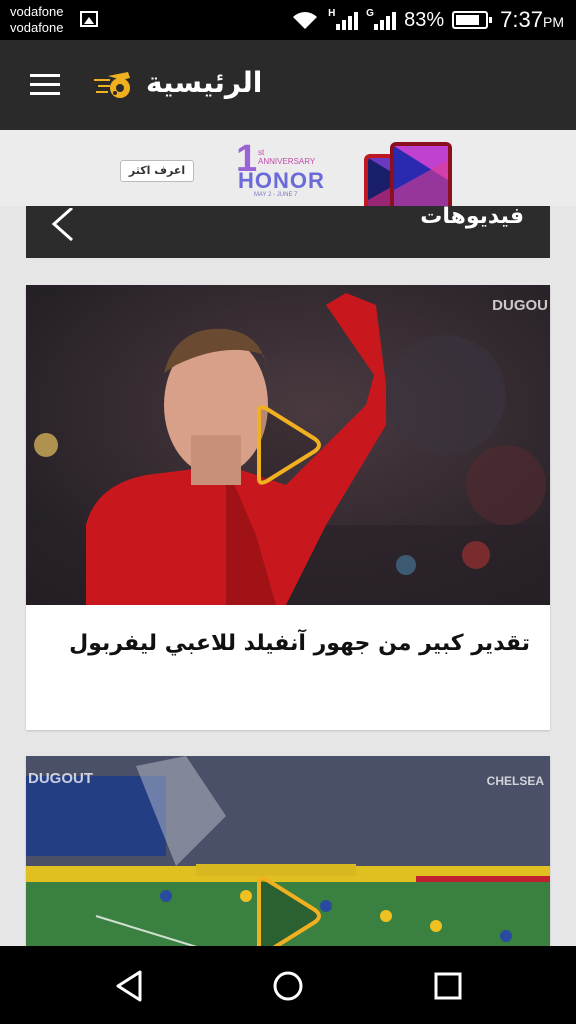 This screenshot has width=576, height=1024. I want to click on battery-fill, so click(468, 20).